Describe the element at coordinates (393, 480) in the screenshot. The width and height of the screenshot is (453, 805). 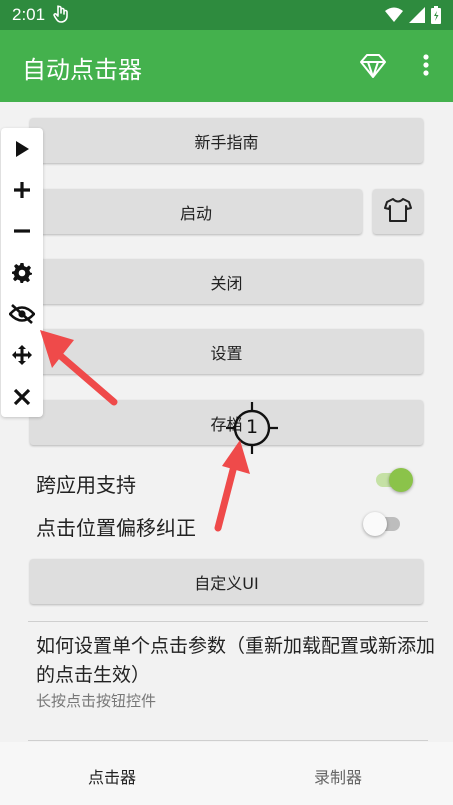
I see `cross-app-toggle` at that location.